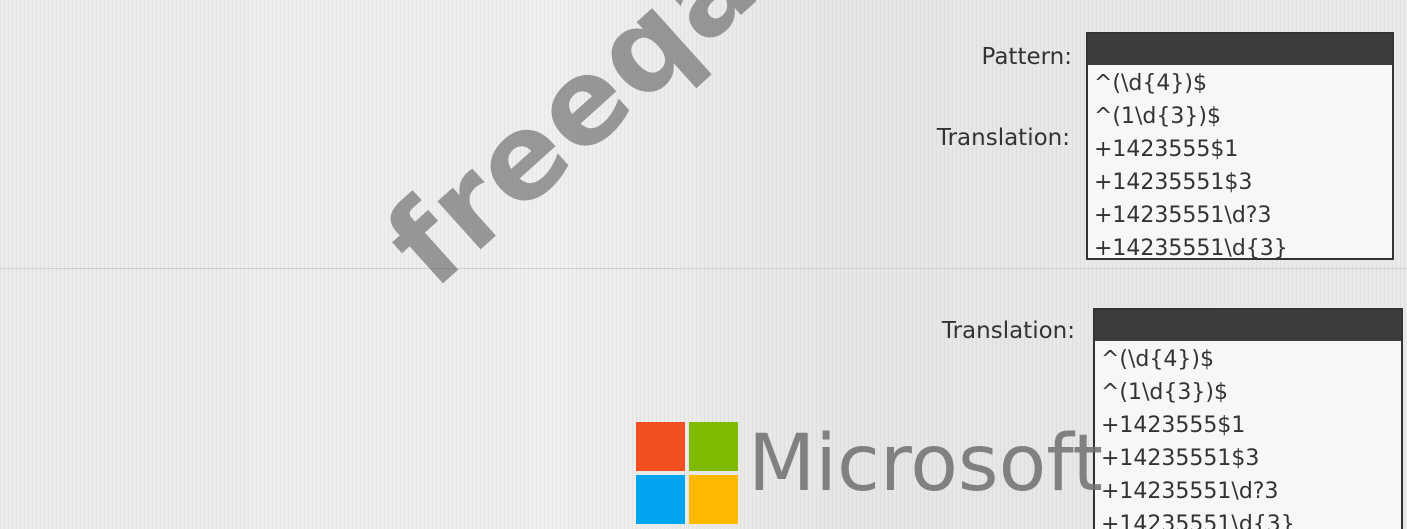  What do you see at coordinates (687, 473) in the screenshot?
I see `microsoft-logo-icon` at bounding box center [687, 473].